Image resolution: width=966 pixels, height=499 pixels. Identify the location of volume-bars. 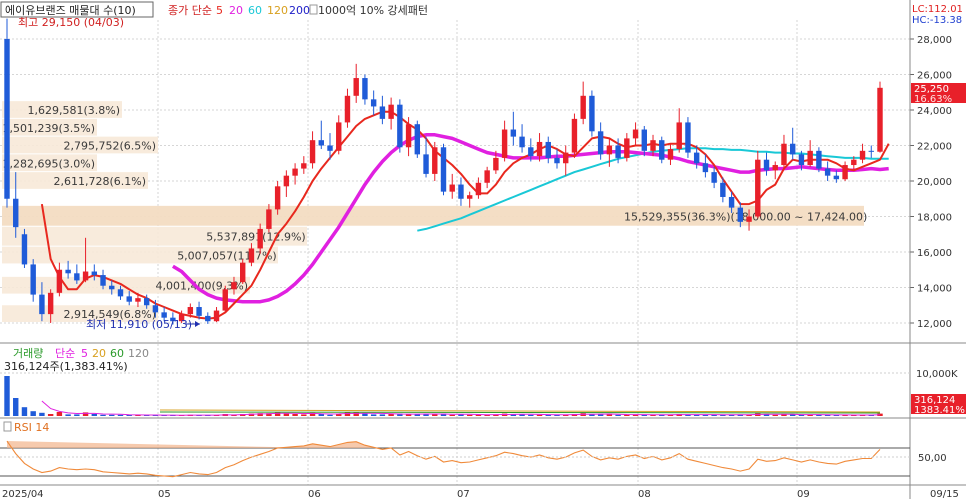
(443, 396).